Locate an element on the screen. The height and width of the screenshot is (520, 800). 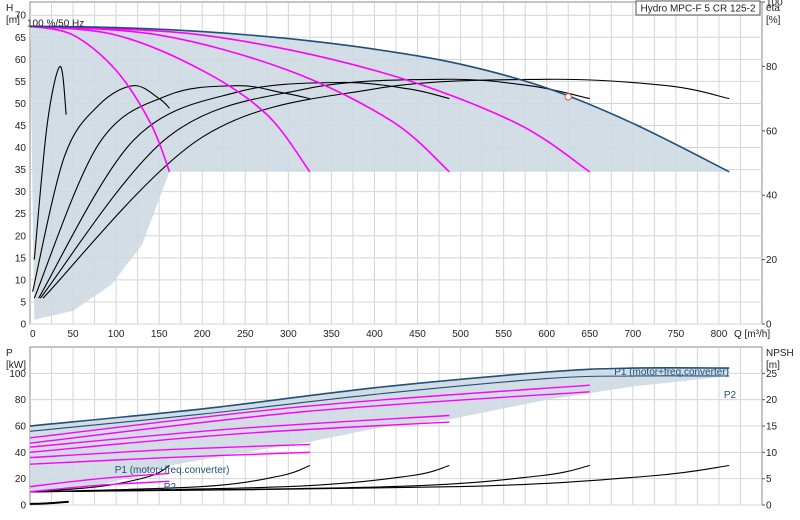
y-tick-label: 30 is located at coordinates (21, 192).